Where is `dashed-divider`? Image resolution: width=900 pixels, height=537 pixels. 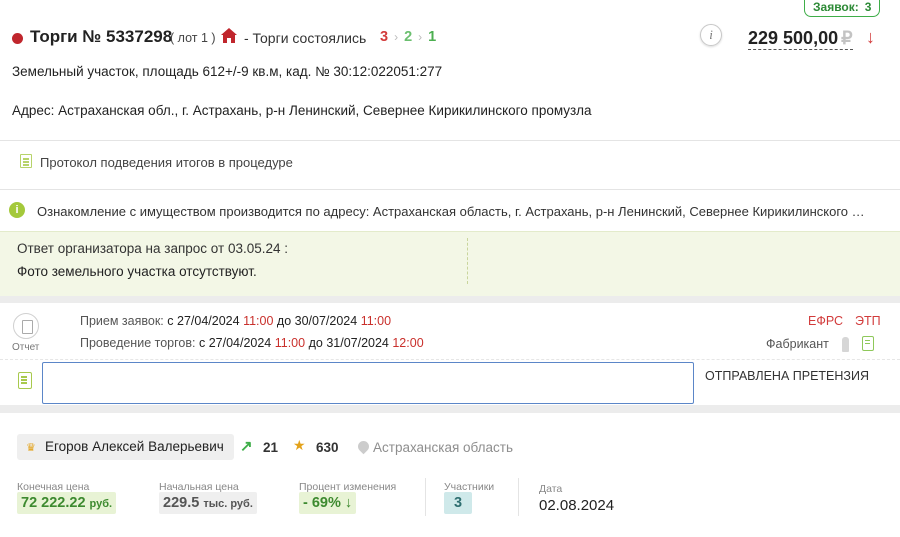 dashed-divider is located at coordinates (450, 359).